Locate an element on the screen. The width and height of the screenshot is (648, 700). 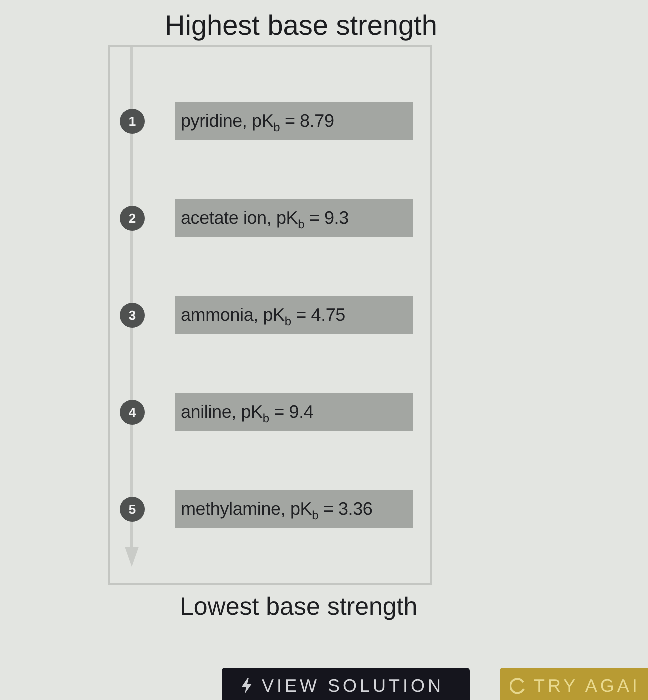
ranking-footer-label: Lowest base strength is located at coordinates (299, 607).